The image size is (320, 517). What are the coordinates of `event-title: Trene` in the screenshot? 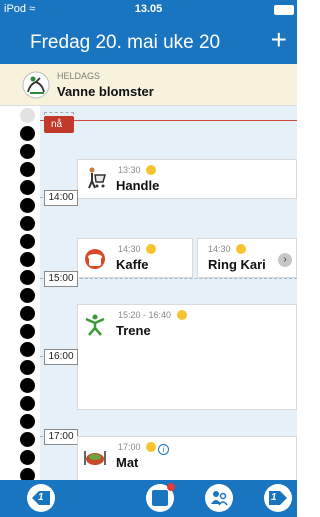 It's located at (133, 330).